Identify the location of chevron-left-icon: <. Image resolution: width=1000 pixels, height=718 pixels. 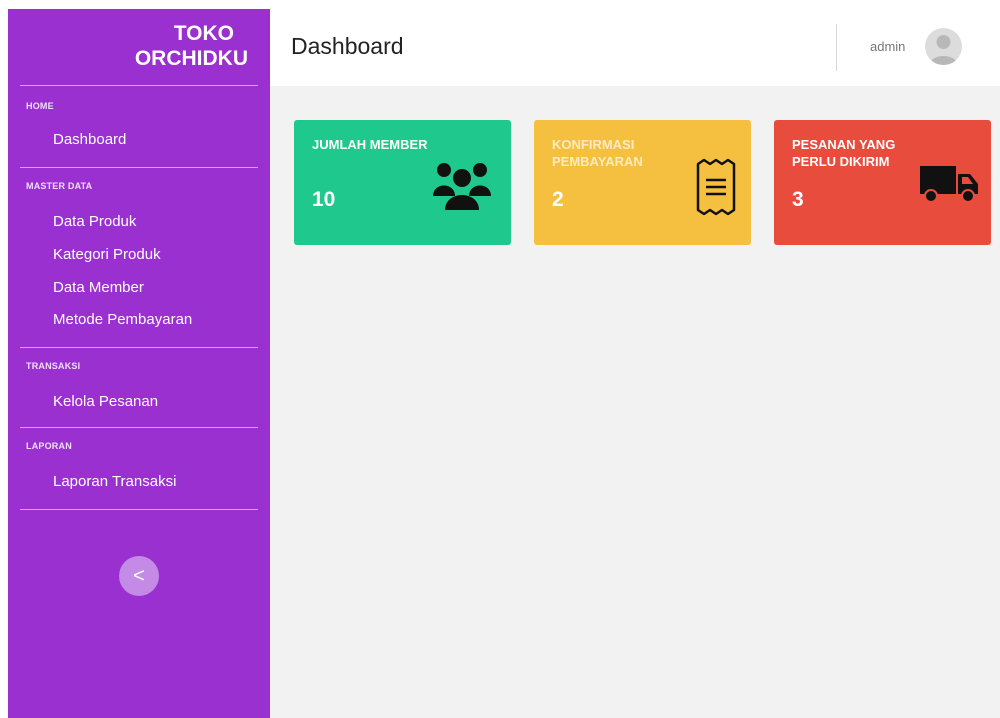
(139, 575).